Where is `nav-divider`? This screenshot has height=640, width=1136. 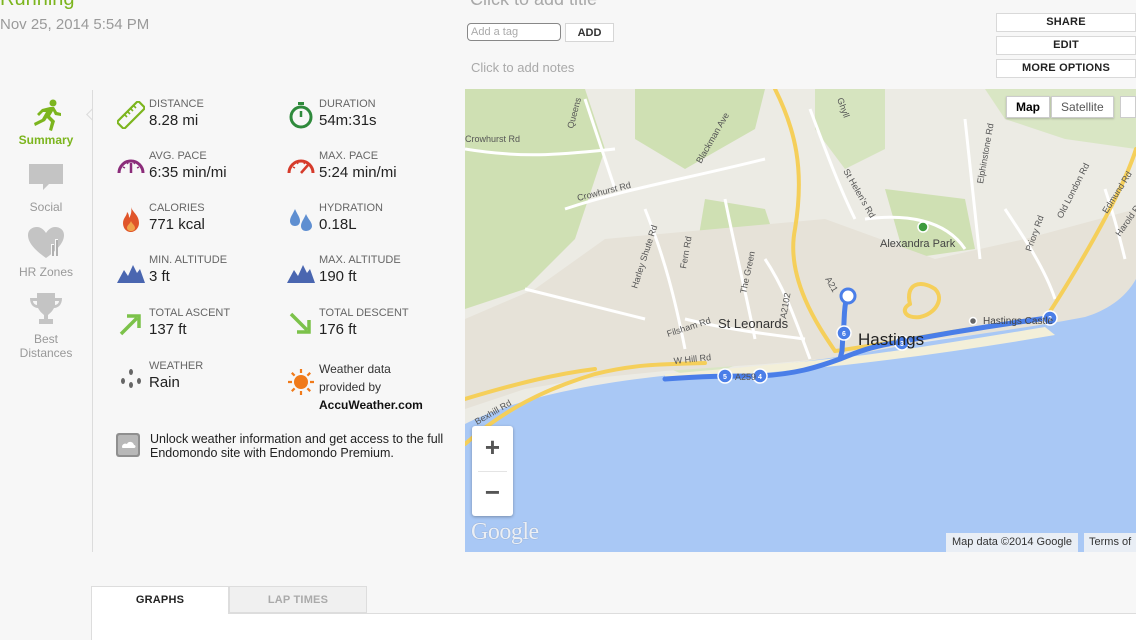
nav-divider is located at coordinates (92, 321).